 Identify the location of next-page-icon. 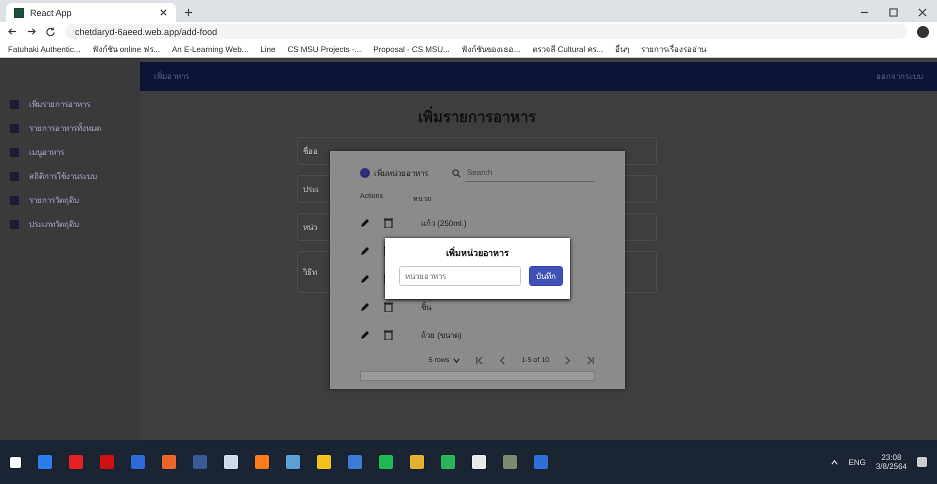
(567, 360).